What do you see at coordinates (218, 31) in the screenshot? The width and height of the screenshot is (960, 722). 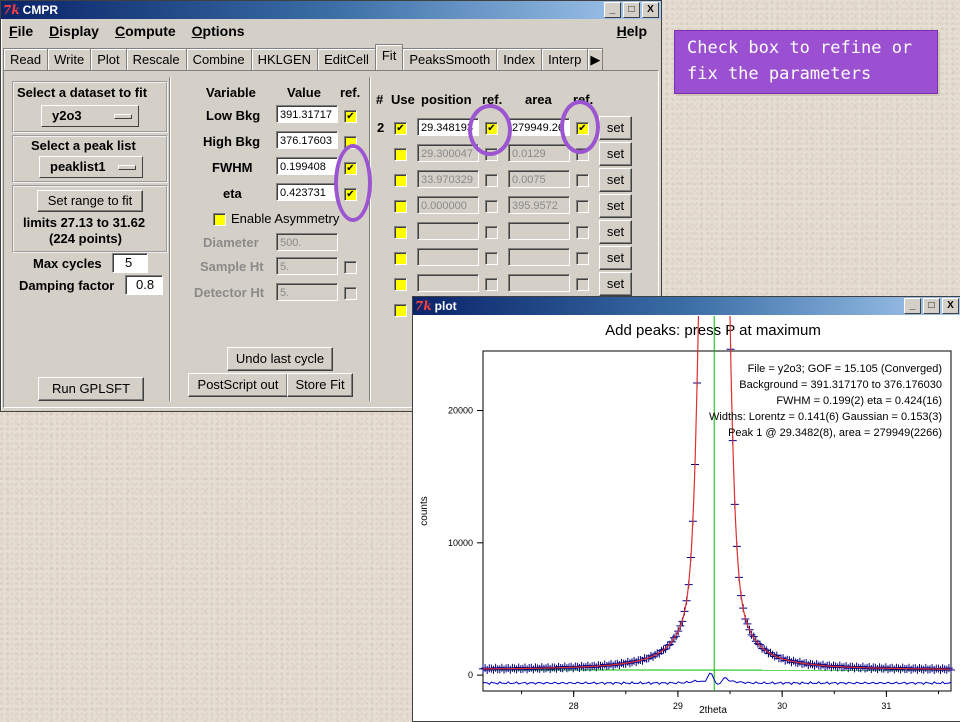 I see `menu-options: Options` at bounding box center [218, 31].